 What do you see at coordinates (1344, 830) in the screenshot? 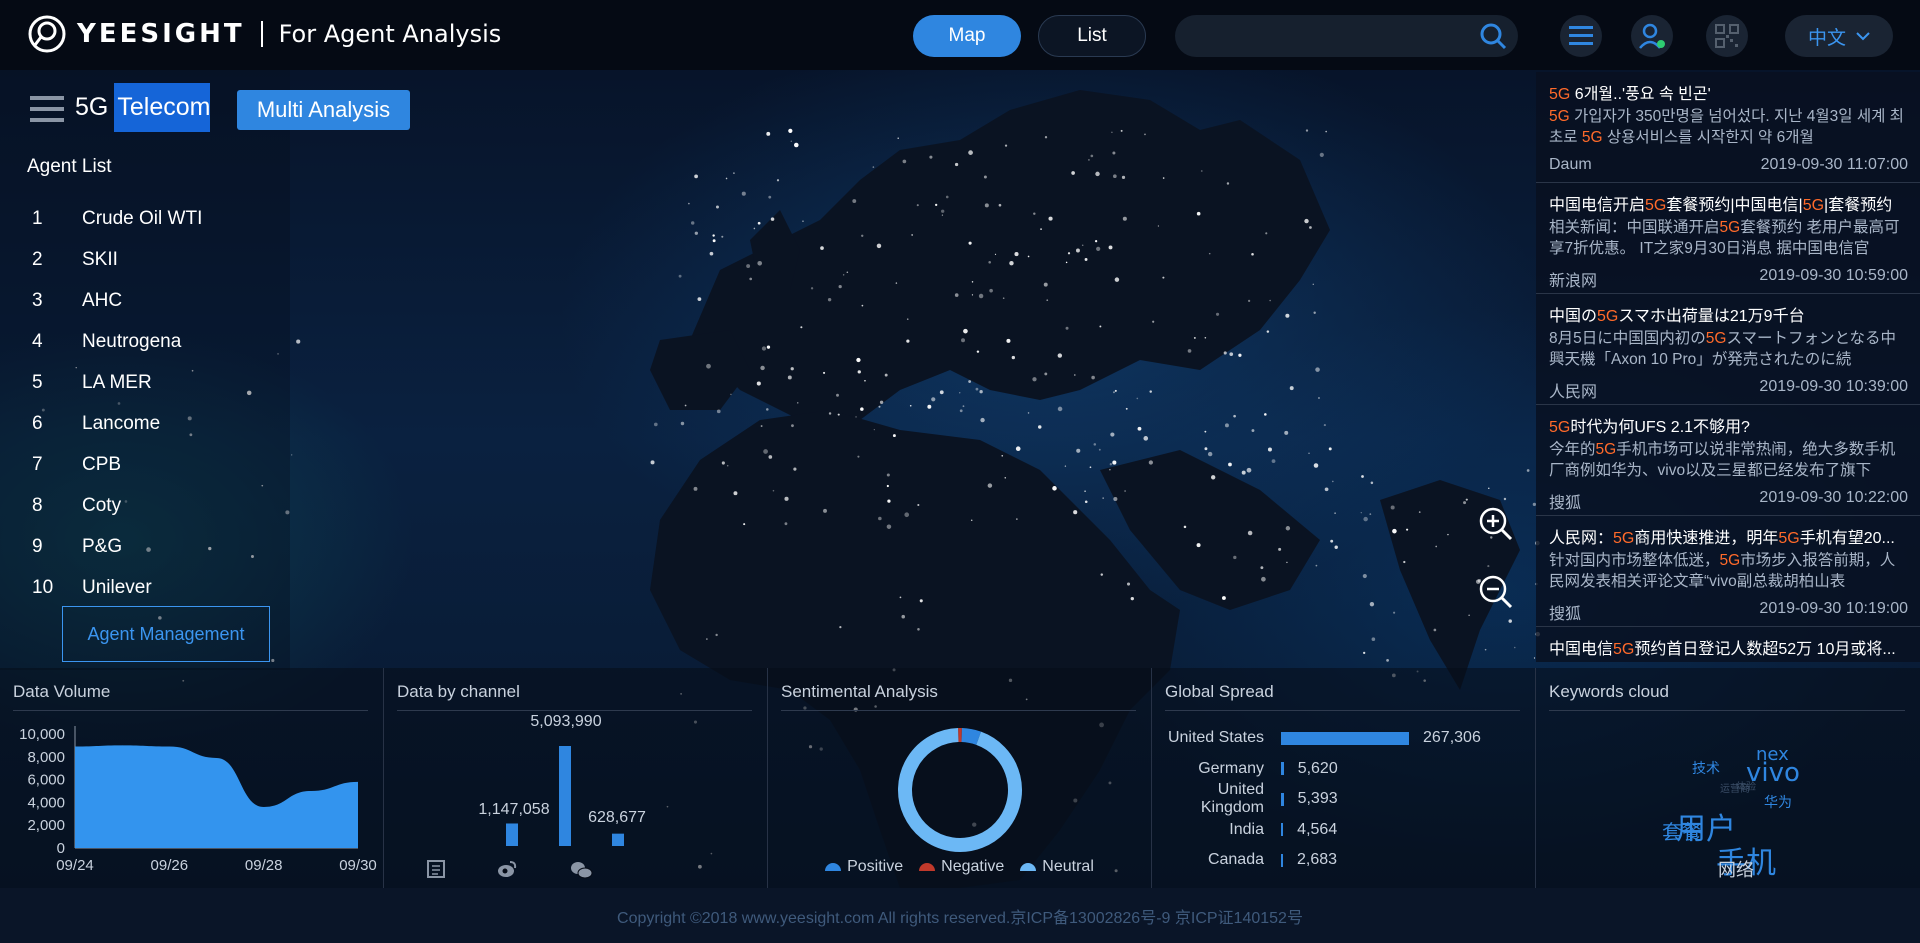
I see `spread-row: India 4,564` at bounding box center [1344, 830].